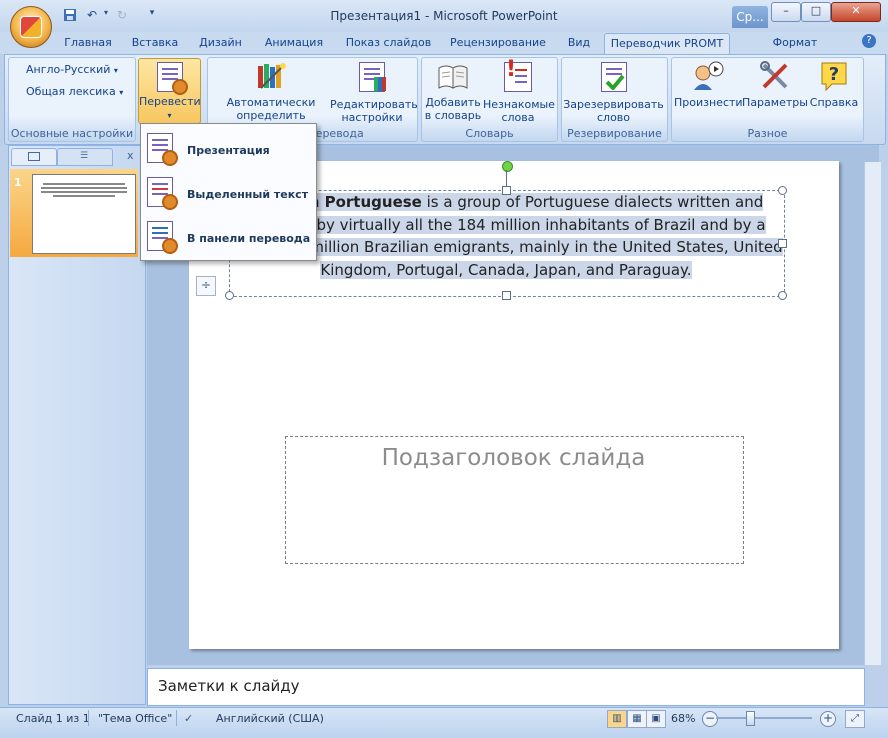 The image size is (888, 738). What do you see at coordinates (249, 238) in the screenshot?
I see `menu-item-label: В панели перевода` at bounding box center [249, 238].